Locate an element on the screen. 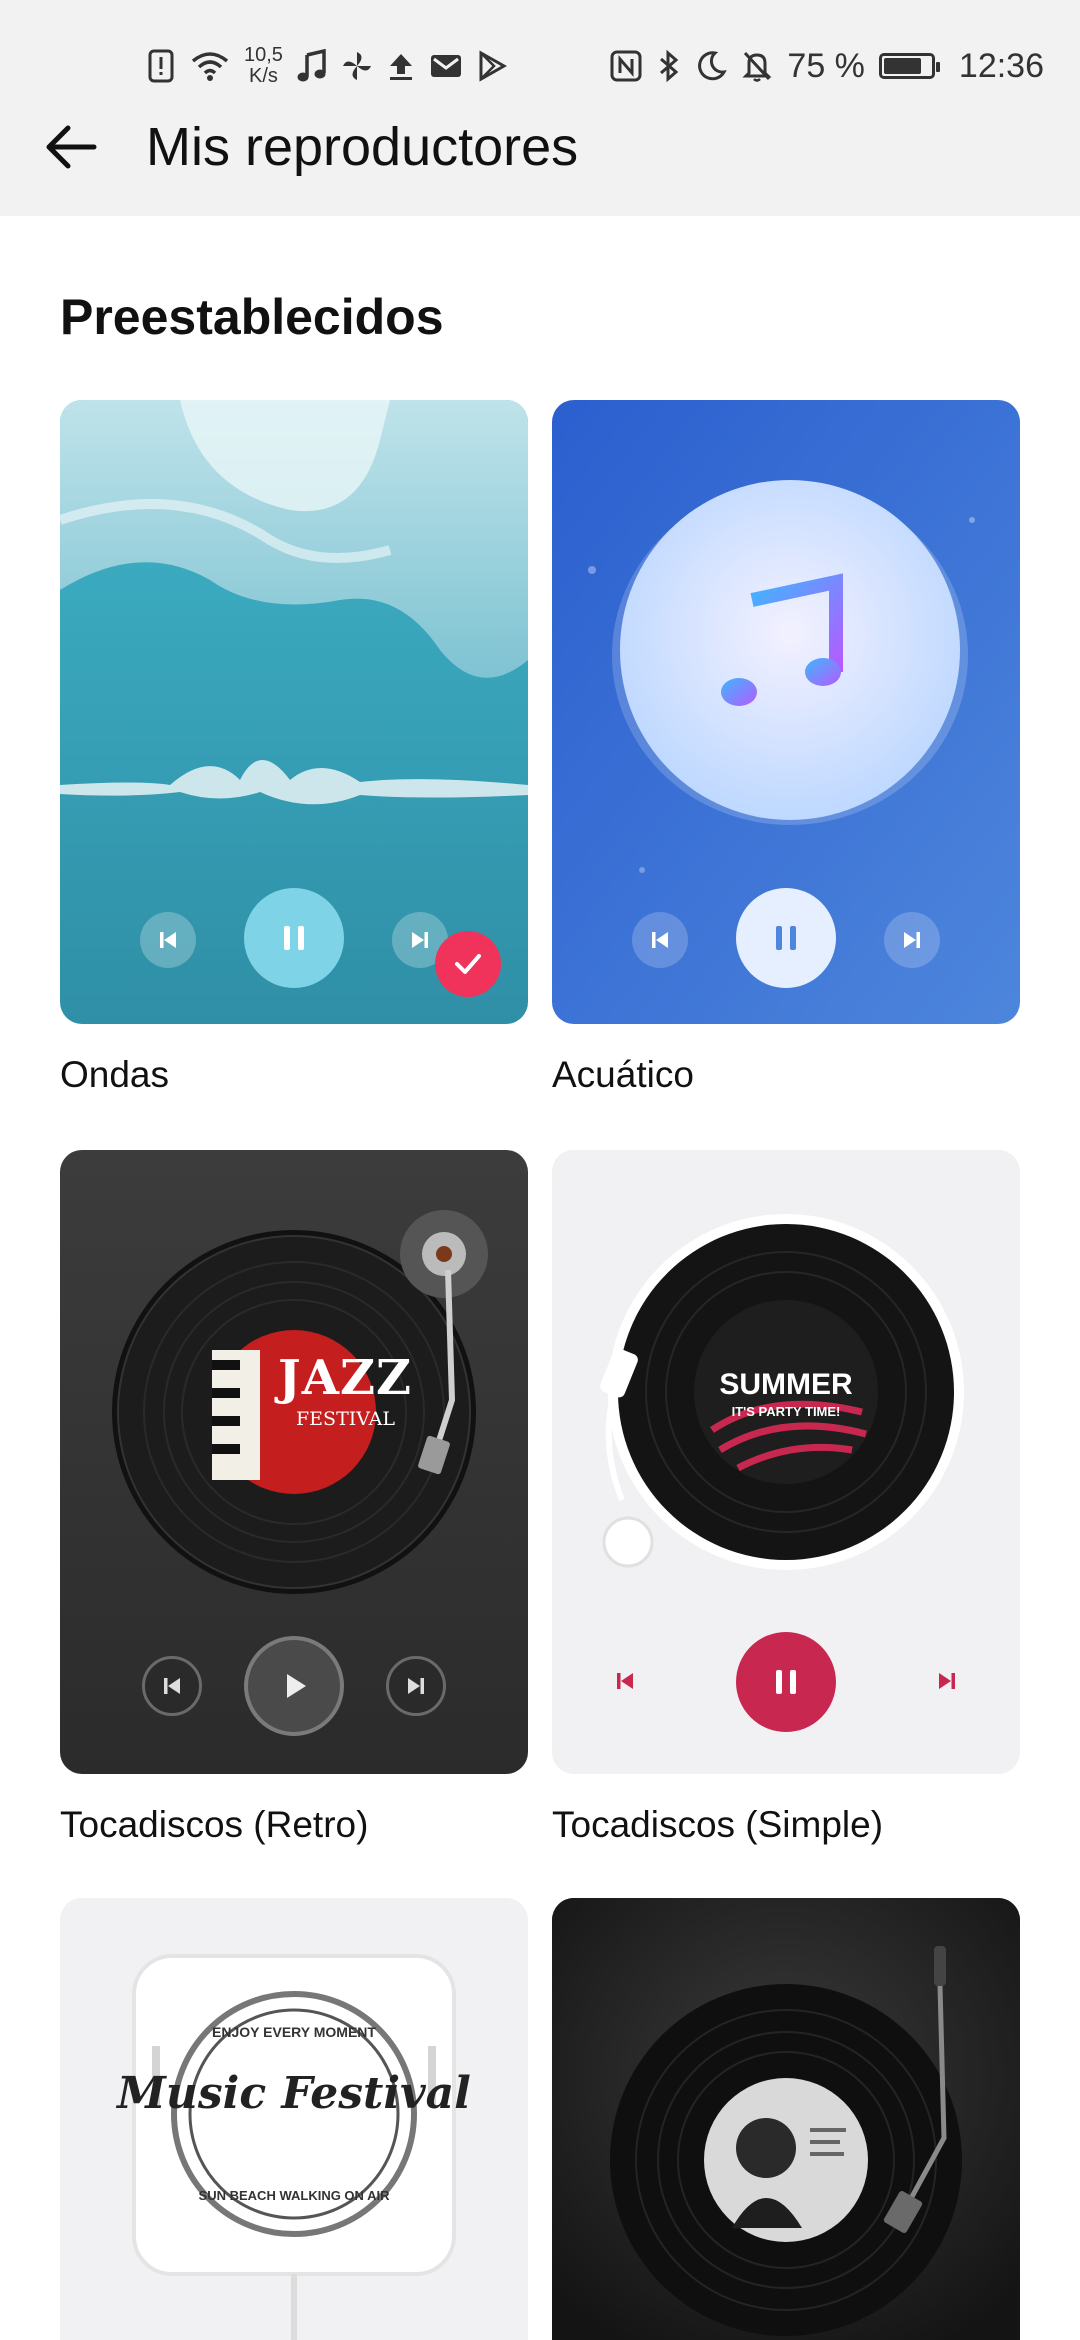  music-note-icon is located at coordinates (312, 66).